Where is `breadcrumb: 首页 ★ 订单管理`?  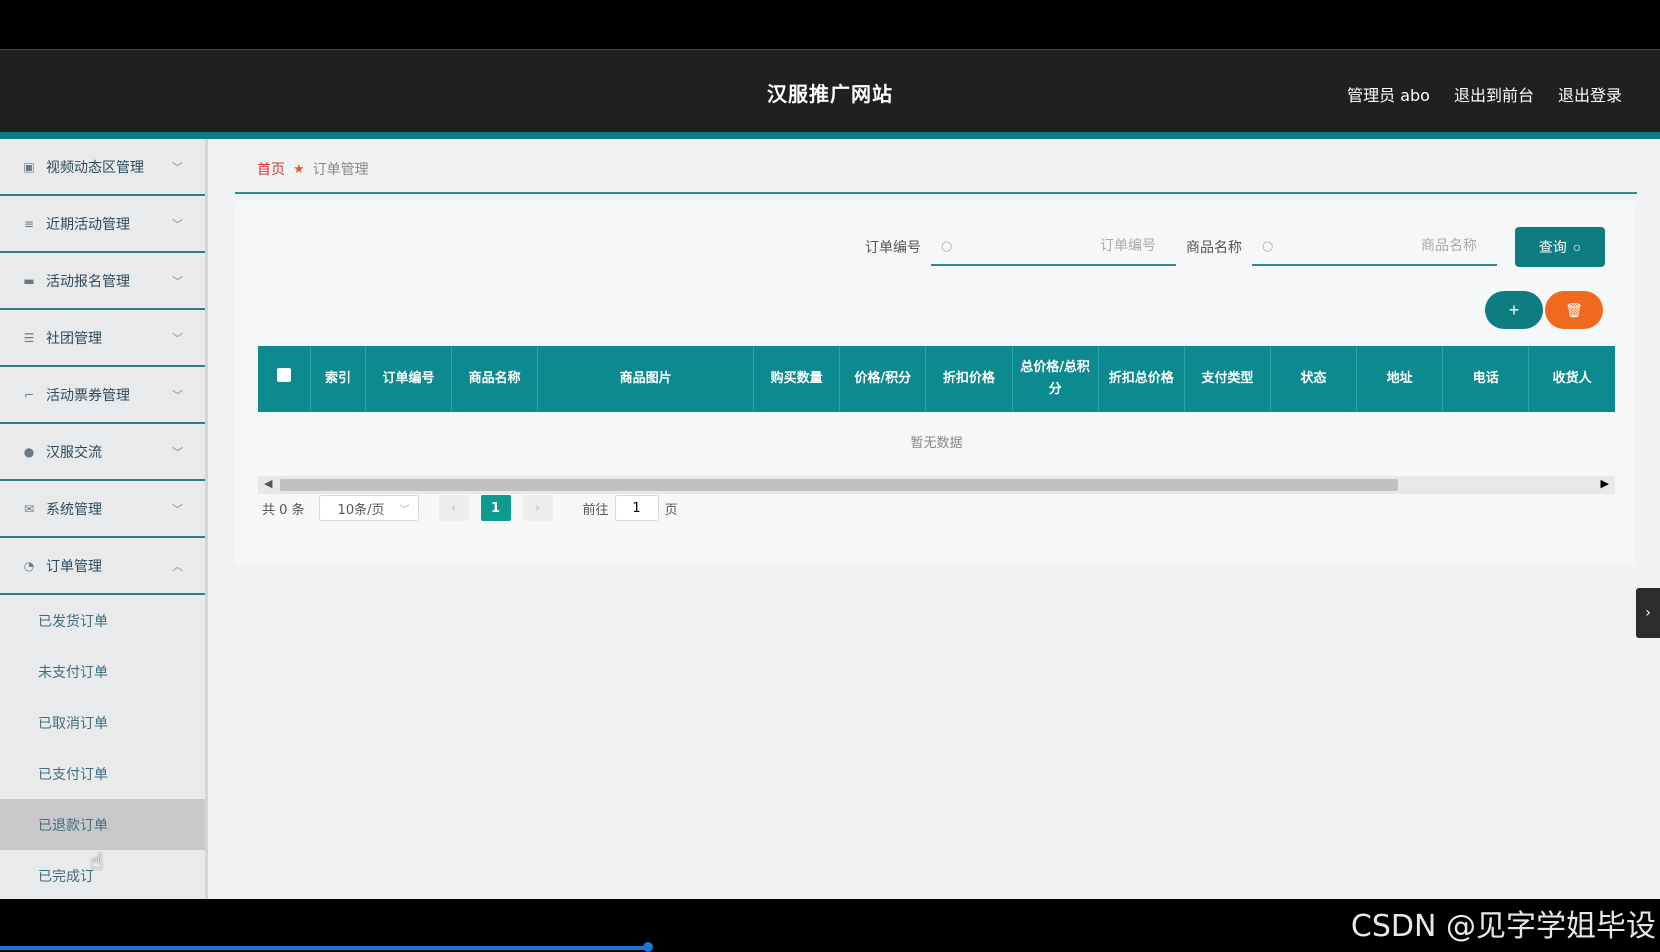 breadcrumb: 首页 ★ 订单管理 is located at coordinates (313, 169).